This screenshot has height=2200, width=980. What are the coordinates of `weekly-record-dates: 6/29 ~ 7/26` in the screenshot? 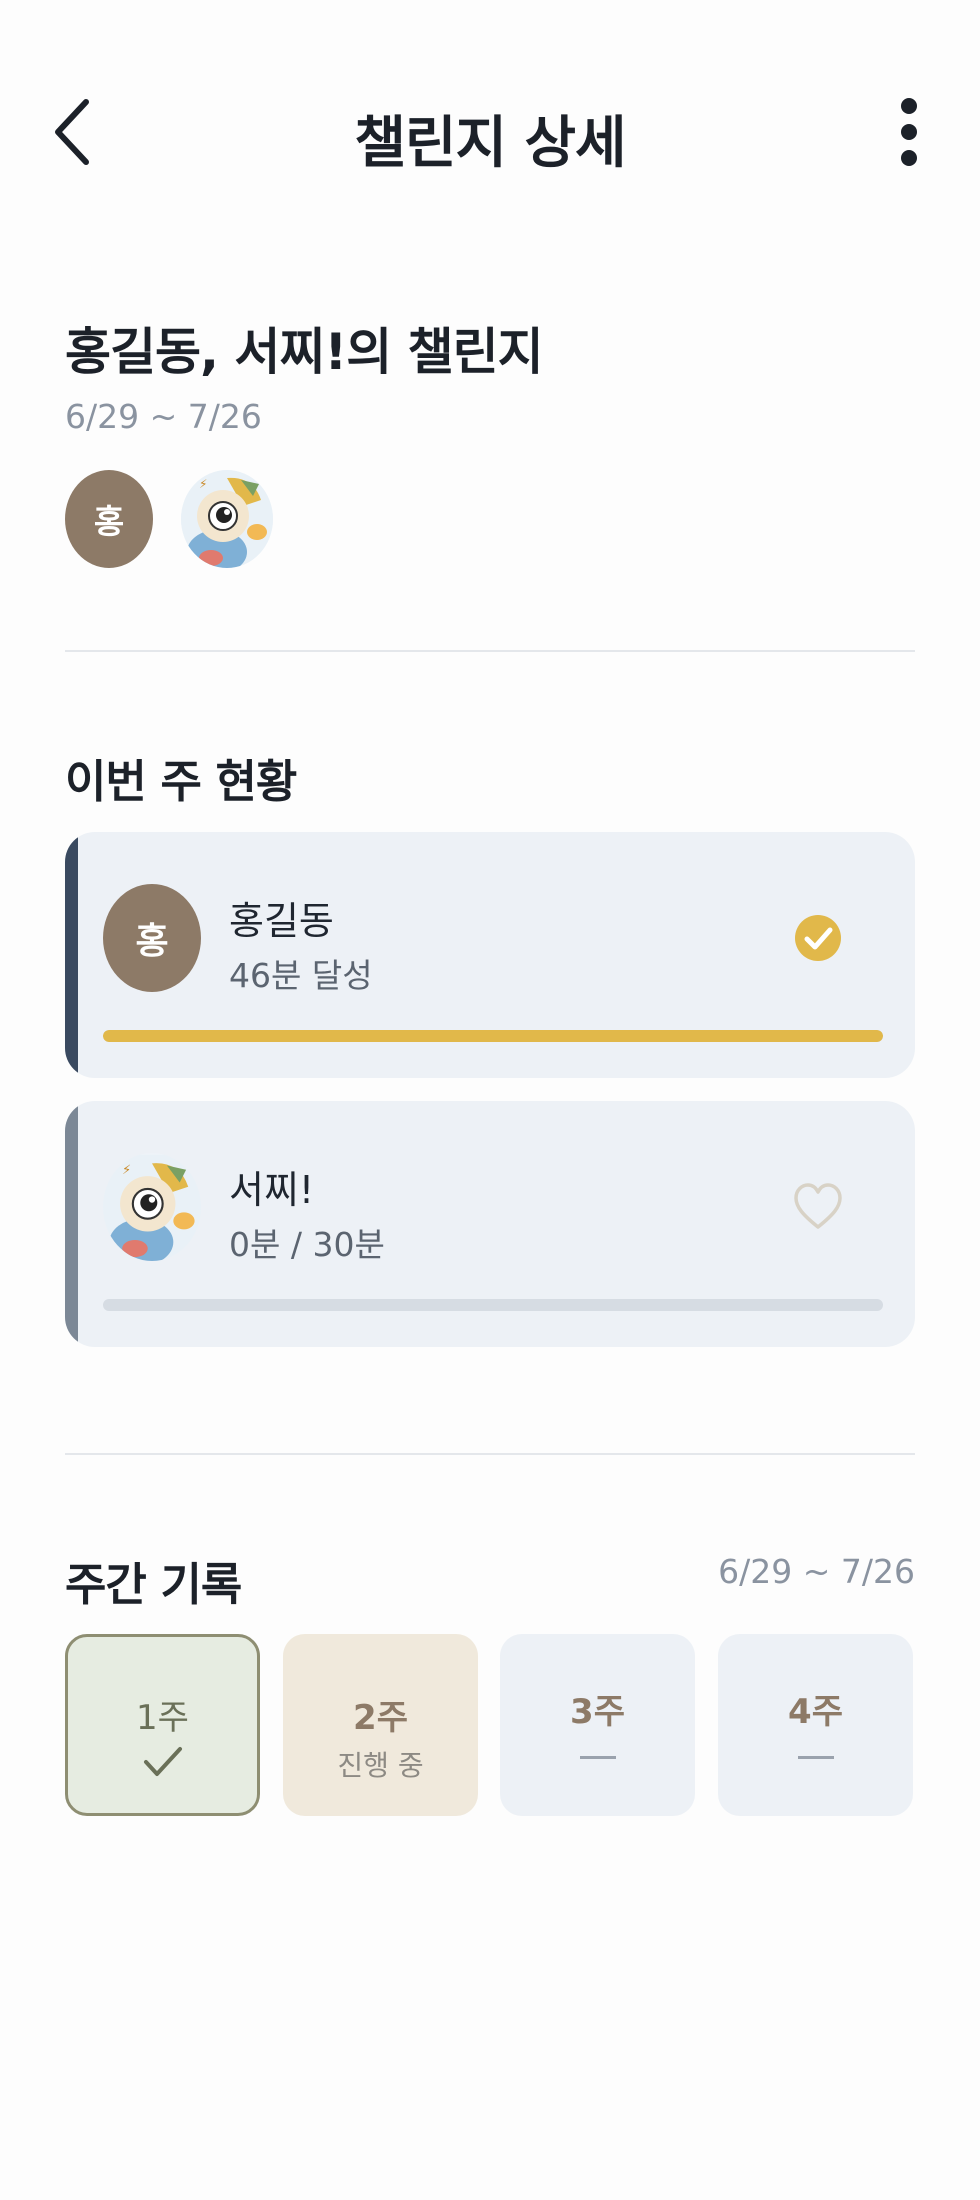 It's located at (816, 1571).